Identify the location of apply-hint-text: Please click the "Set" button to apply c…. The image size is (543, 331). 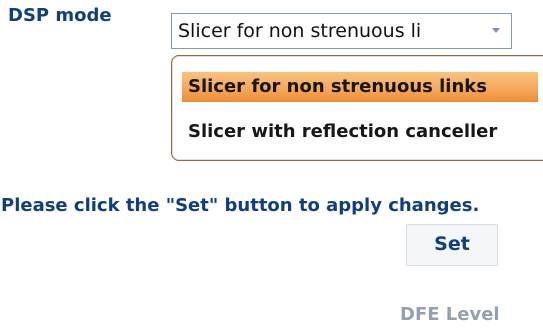
(240, 205).